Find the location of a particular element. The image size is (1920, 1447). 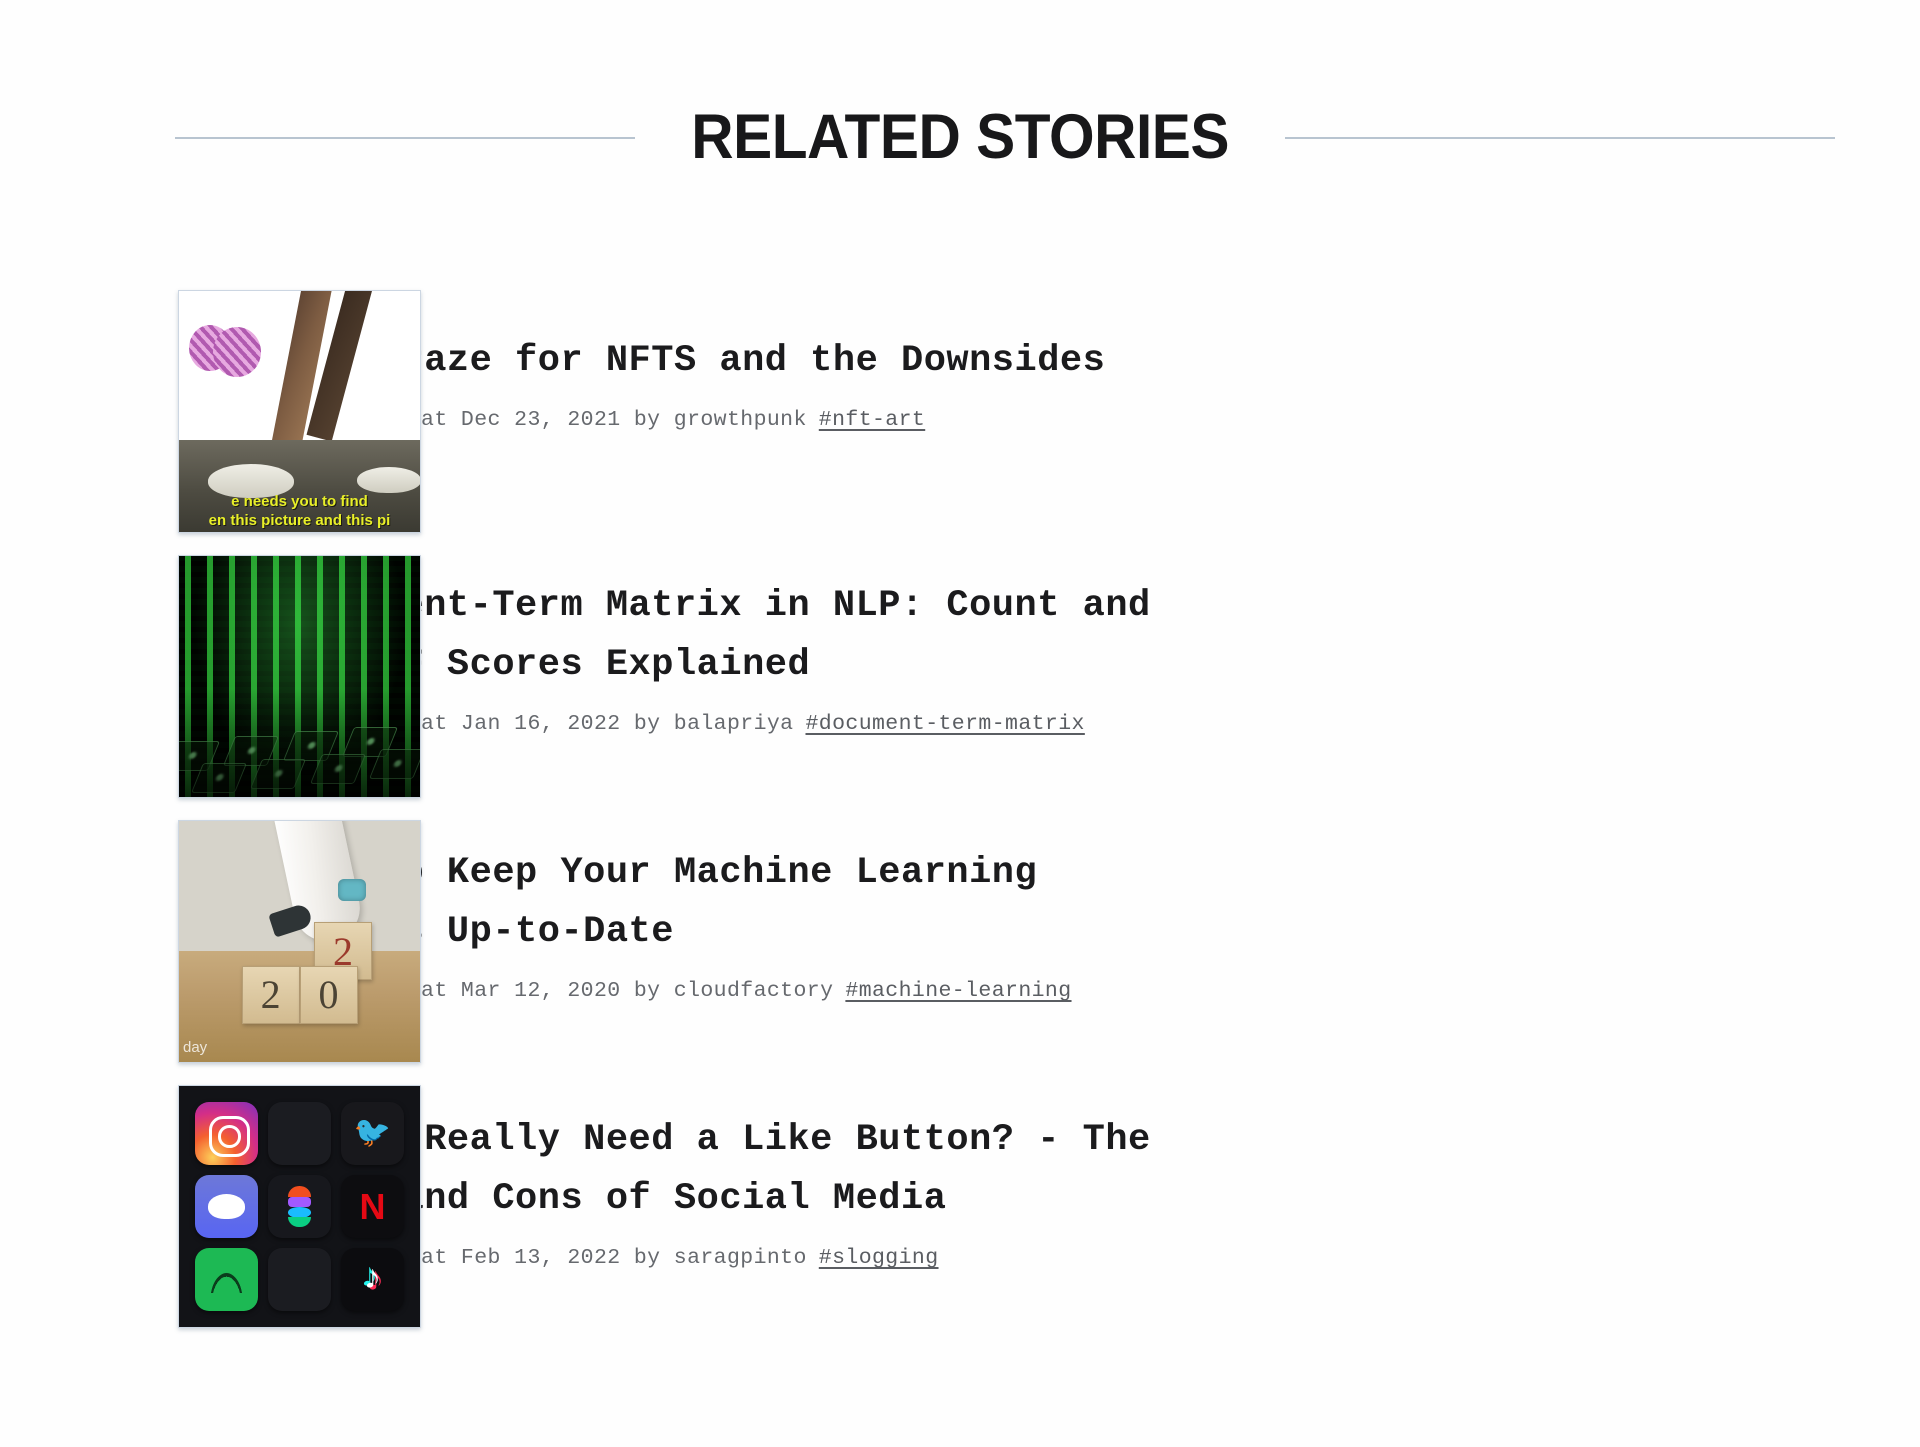

figma-glyph is located at coordinates (299, 1207).